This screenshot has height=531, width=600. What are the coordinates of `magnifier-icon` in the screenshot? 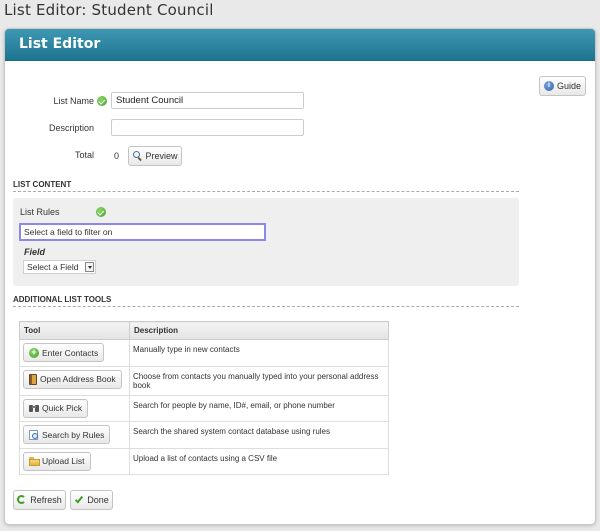 It's located at (137, 156).